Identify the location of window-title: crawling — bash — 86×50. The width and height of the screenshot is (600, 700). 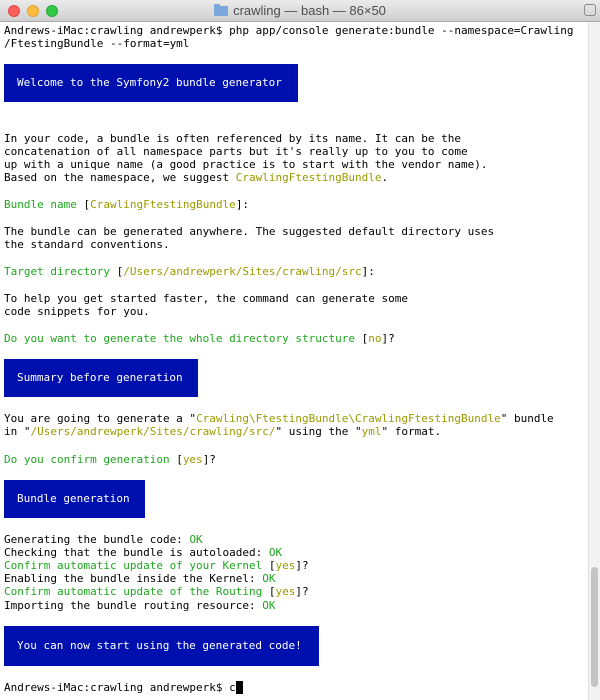
(300, 11).